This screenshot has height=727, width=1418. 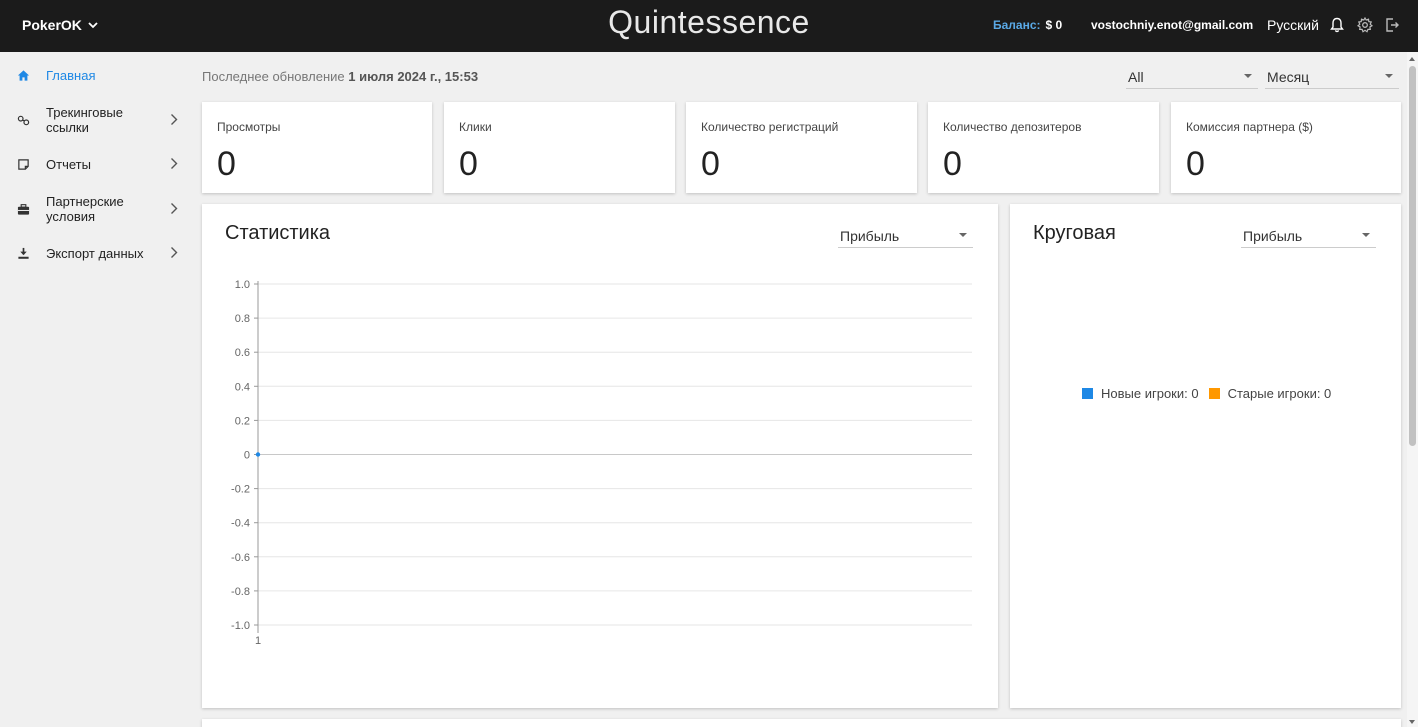 What do you see at coordinates (1249, 127) in the screenshot?
I see `kpi-label: Комиссия партнера ($)` at bounding box center [1249, 127].